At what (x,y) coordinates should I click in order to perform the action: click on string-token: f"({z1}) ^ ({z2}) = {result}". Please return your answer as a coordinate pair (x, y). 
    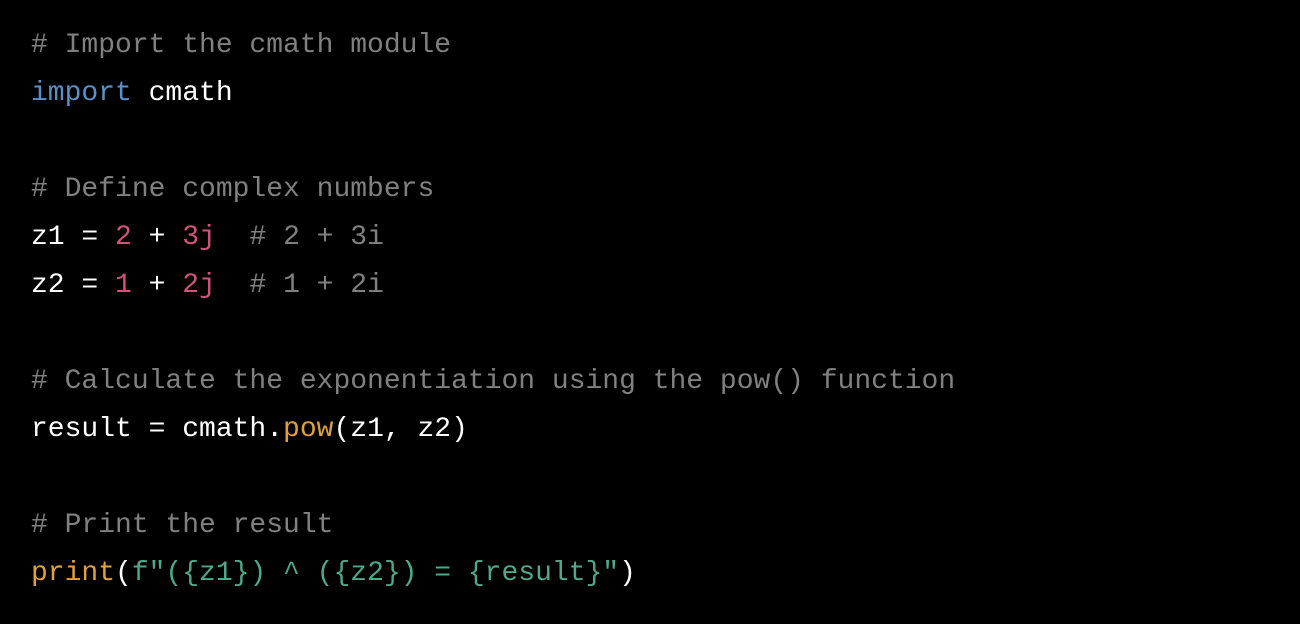
    Looking at the image, I should click on (375, 573).